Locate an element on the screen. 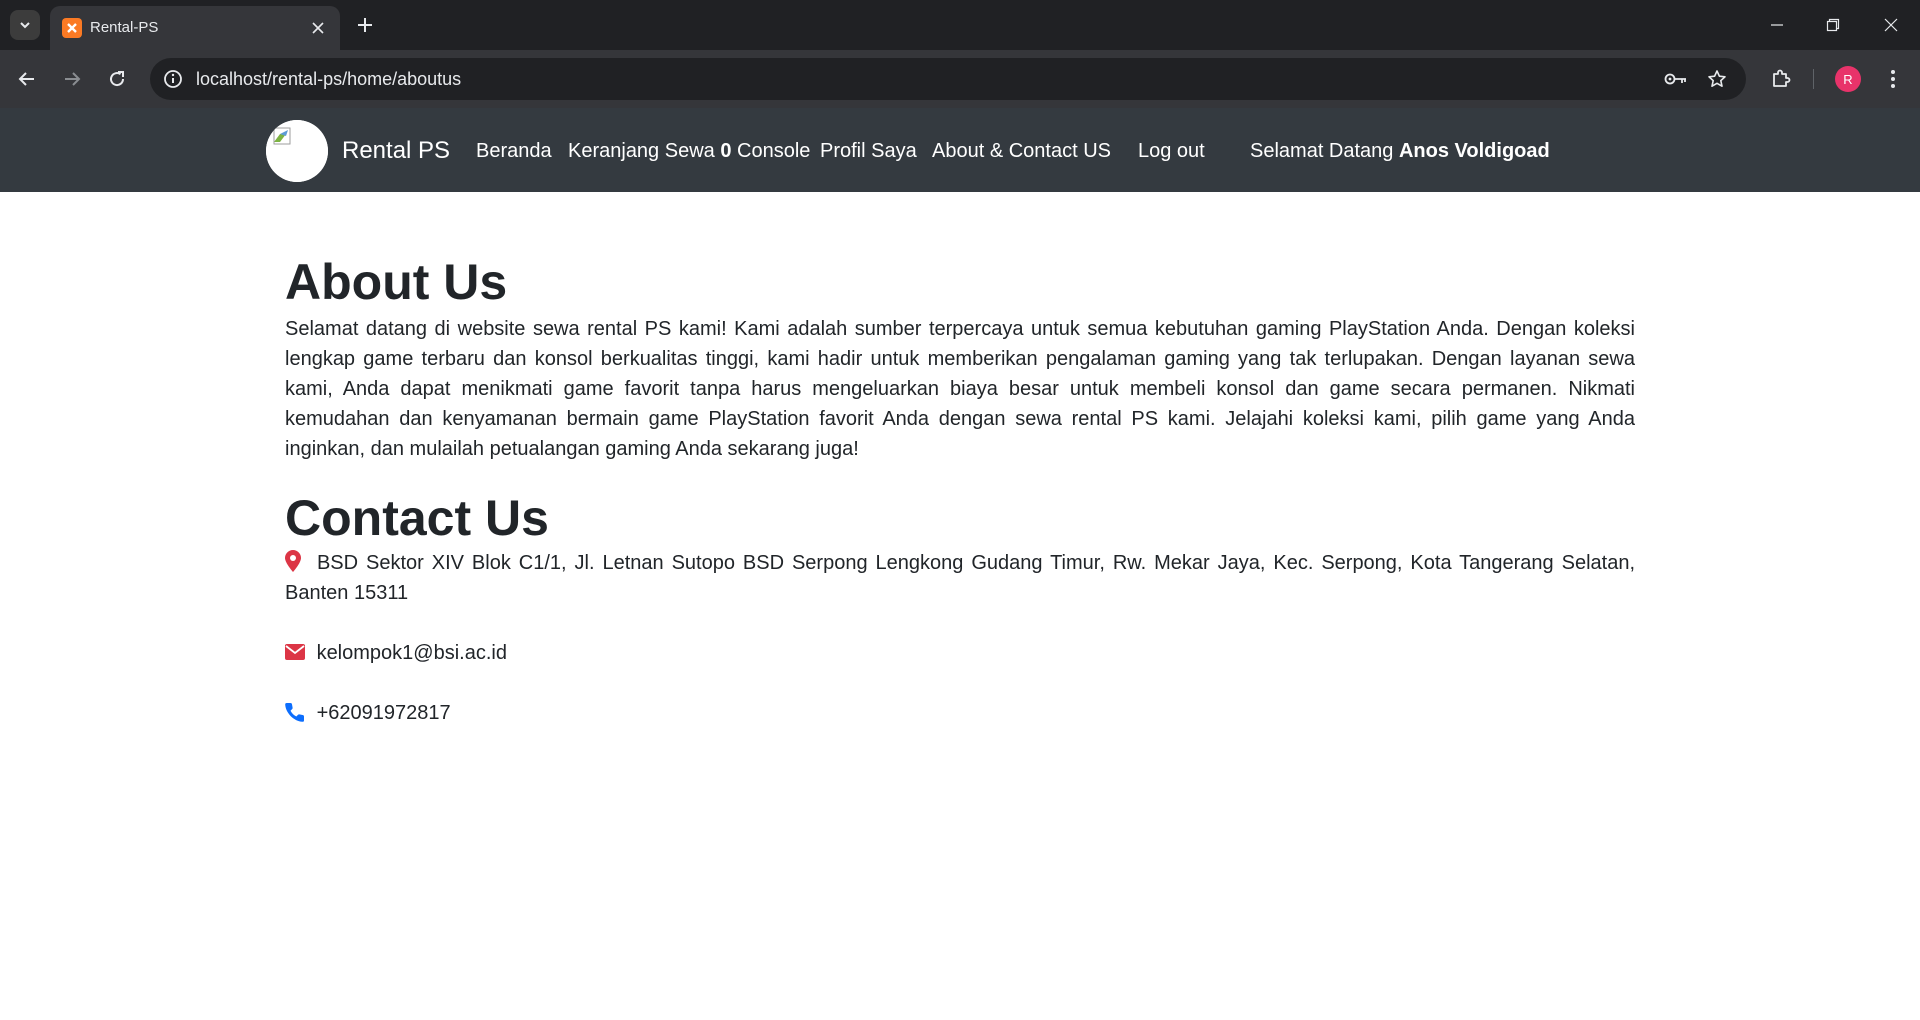 Image resolution: width=1920 pixels, height=1020 pixels. cart-count: 0 is located at coordinates (726, 151).